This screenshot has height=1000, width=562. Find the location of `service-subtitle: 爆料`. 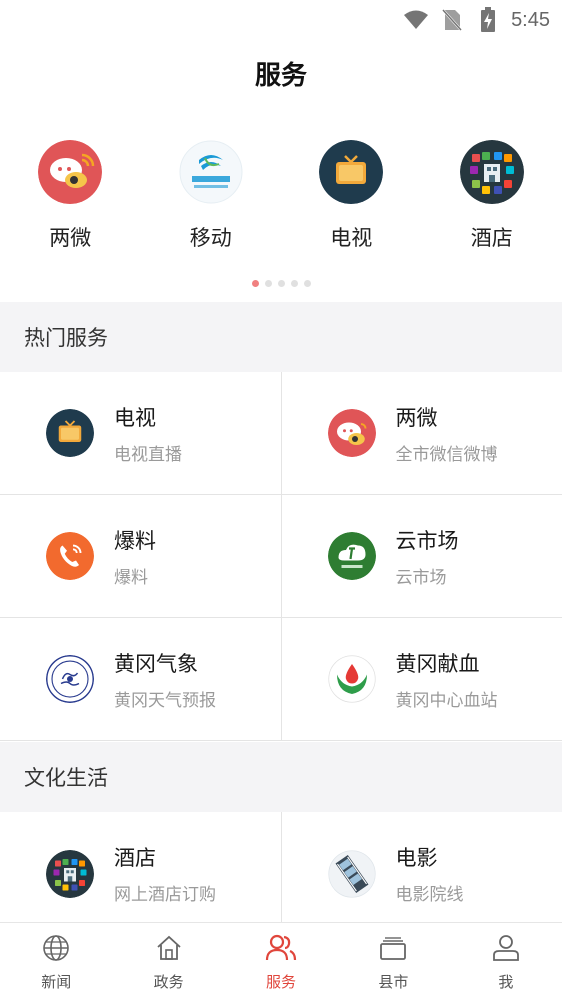

service-subtitle: 爆料 is located at coordinates (131, 577).